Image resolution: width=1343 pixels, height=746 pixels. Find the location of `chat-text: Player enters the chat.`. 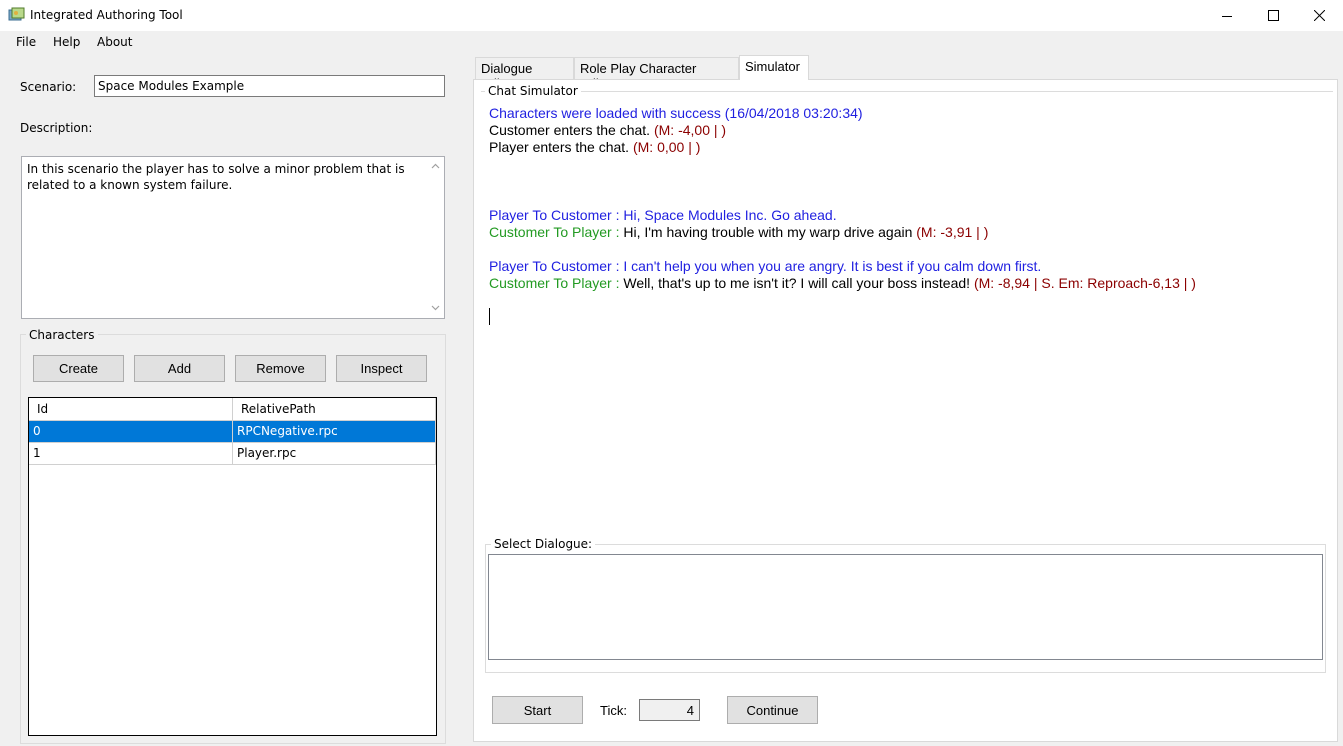

chat-text: Player enters the chat. is located at coordinates (561, 147).